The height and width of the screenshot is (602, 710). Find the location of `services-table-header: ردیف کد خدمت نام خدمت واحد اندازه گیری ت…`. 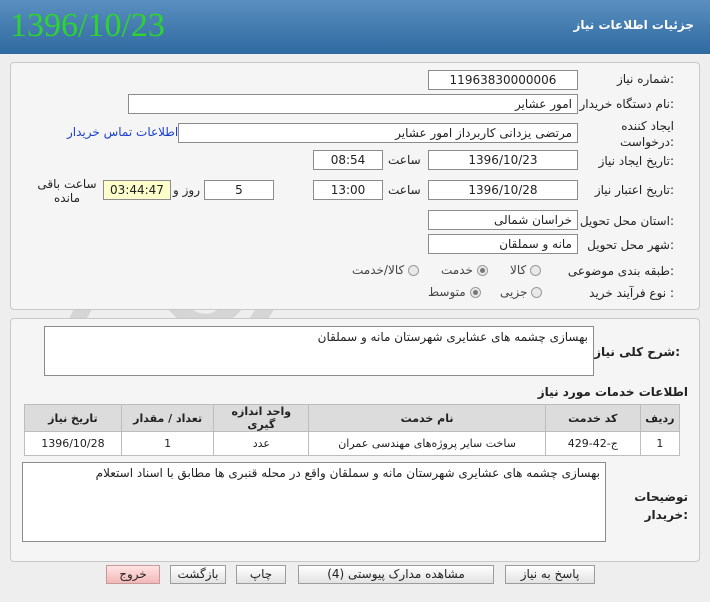

services-table-header: ردیف کد خدمت نام خدمت واحد اندازه گیری ت… is located at coordinates (352, 418).